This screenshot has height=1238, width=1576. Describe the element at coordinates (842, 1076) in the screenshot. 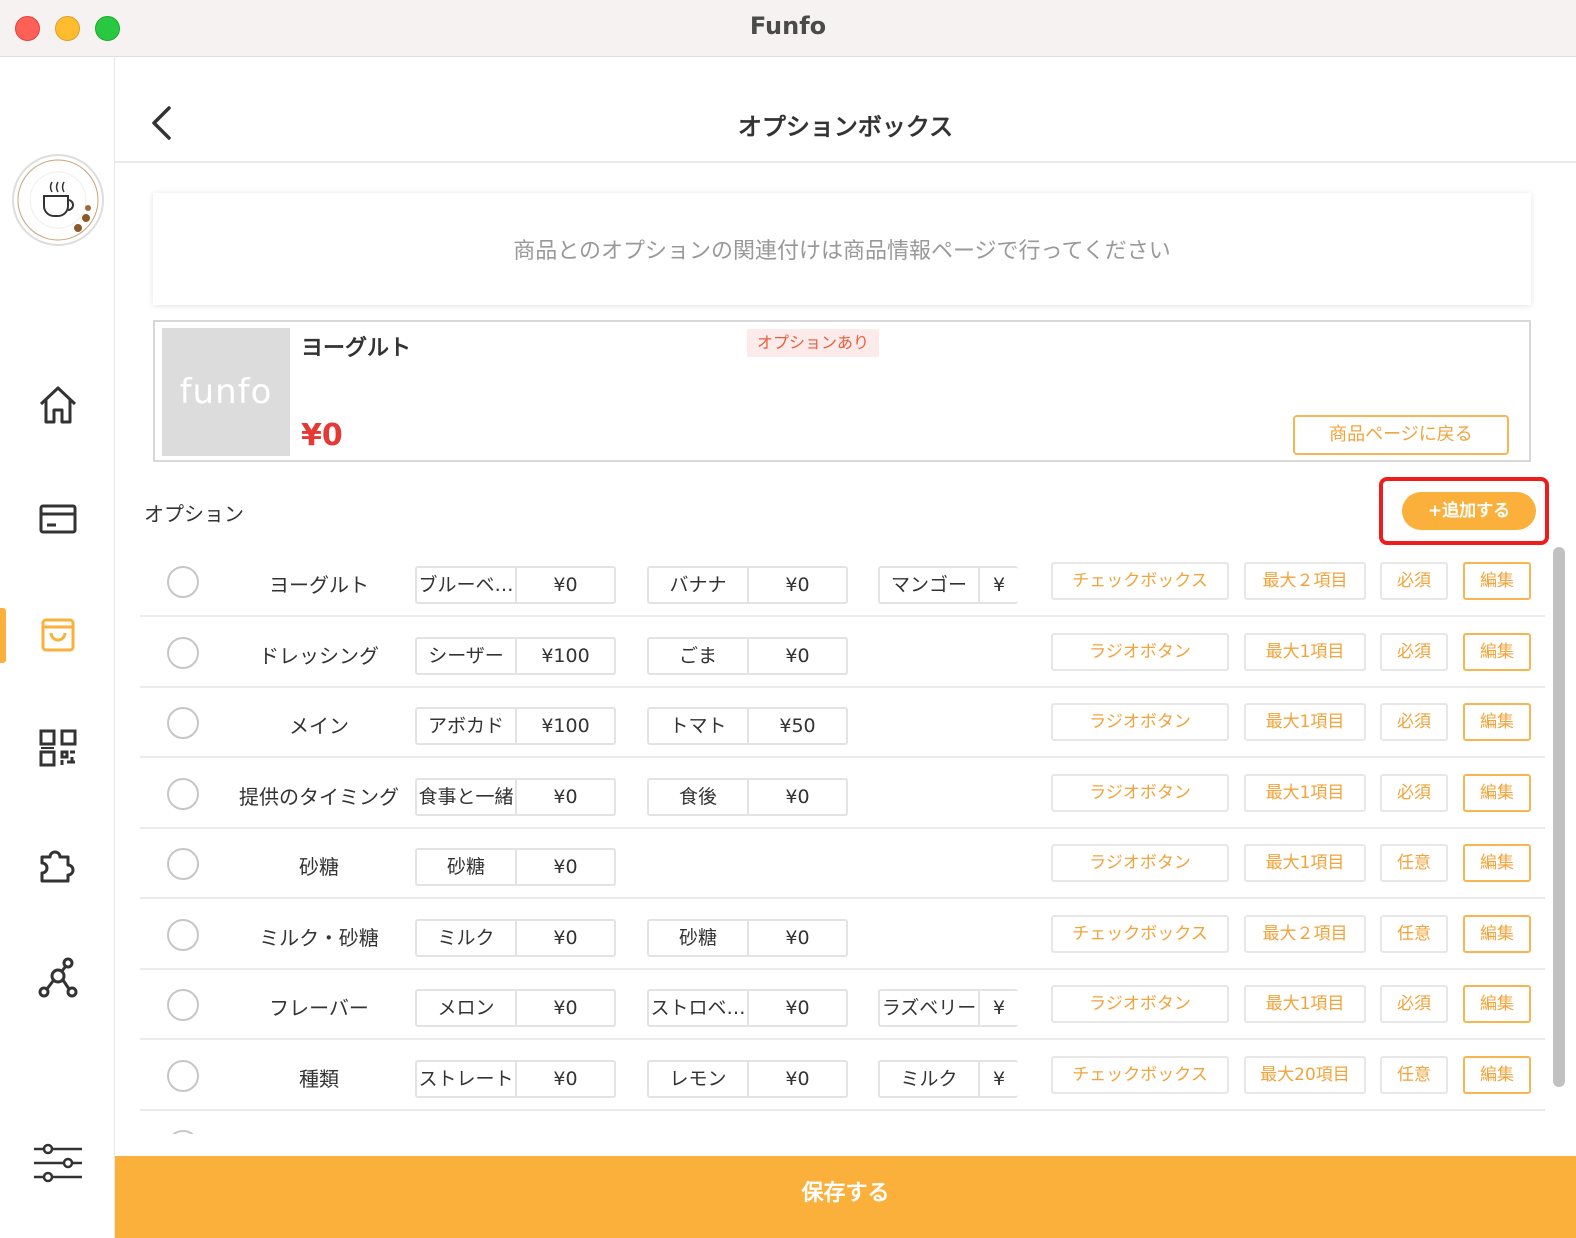

I see `table-row: 種類 ストレート ¥0 レモン ¥0 ミルク ¥ チェックボックス 最大20項目 任意 編集` at that location.